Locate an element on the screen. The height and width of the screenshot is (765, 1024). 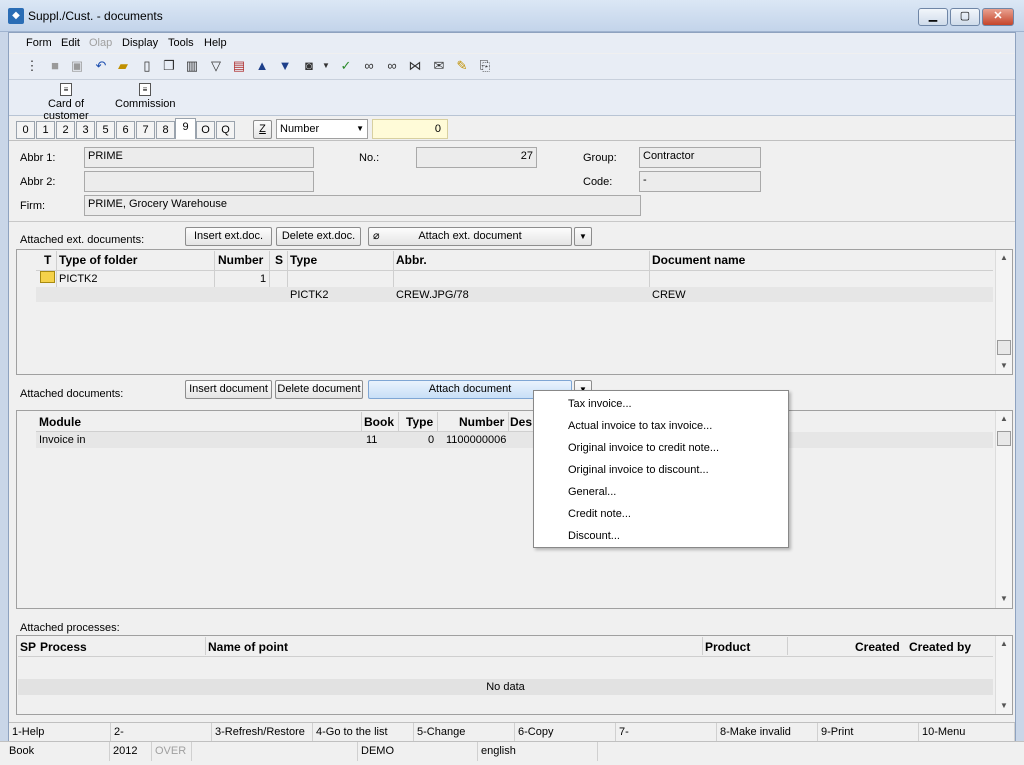
tab-o: O is located at coordinates (205, 130).